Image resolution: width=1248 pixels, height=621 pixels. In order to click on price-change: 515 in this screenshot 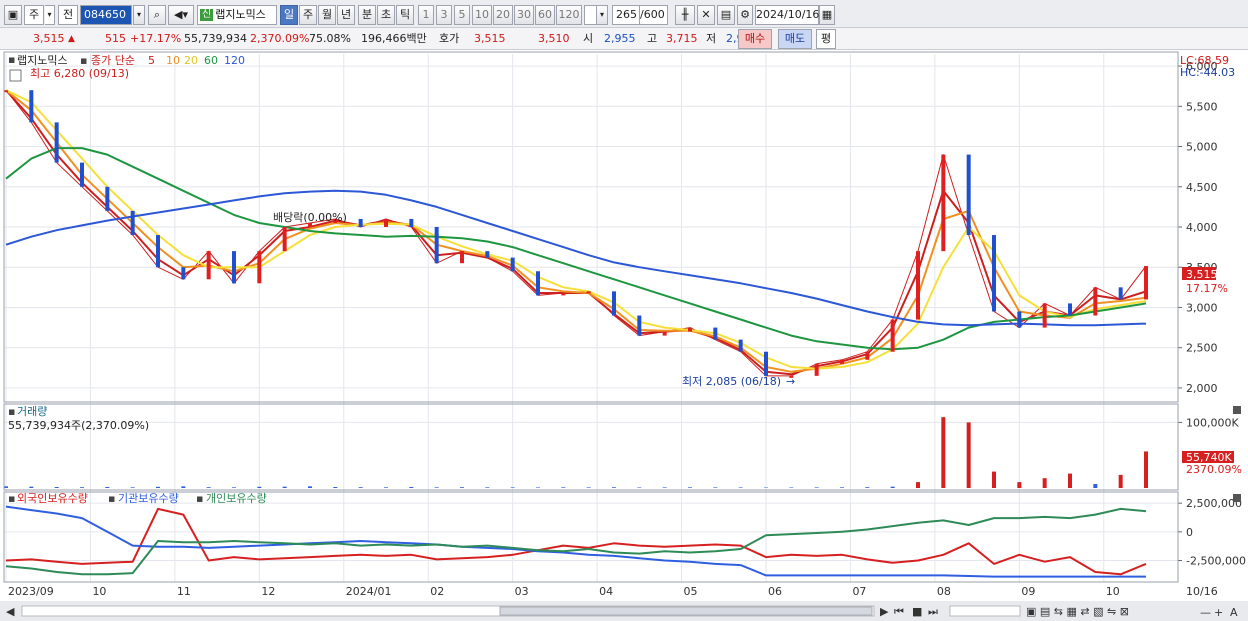, I will do `click(115, 38)`.